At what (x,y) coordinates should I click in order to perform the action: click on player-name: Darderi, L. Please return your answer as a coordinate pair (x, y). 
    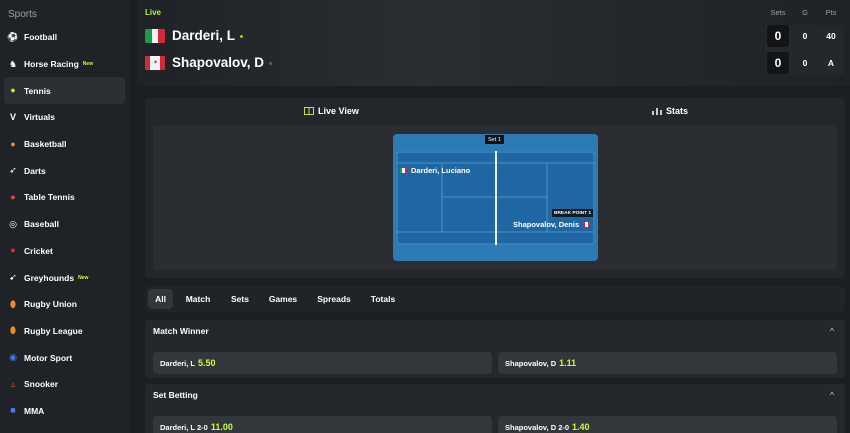
    Looking at the image, I should click on (204, 35).